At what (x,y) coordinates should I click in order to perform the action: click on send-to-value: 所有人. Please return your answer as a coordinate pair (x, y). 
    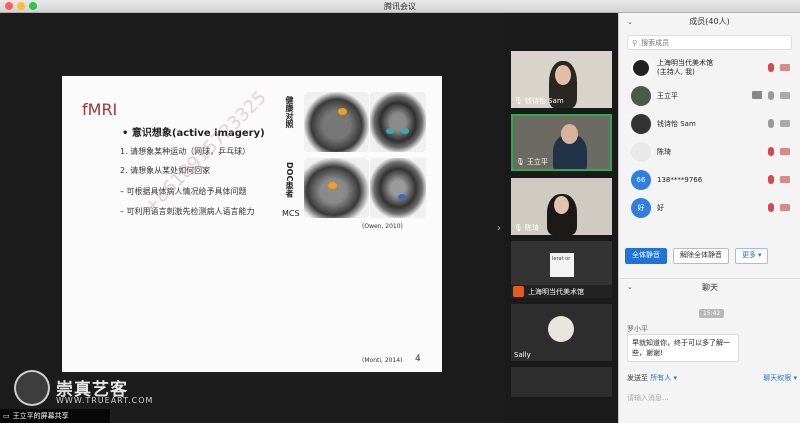
    Looking at the image, I should click on (661, 378).